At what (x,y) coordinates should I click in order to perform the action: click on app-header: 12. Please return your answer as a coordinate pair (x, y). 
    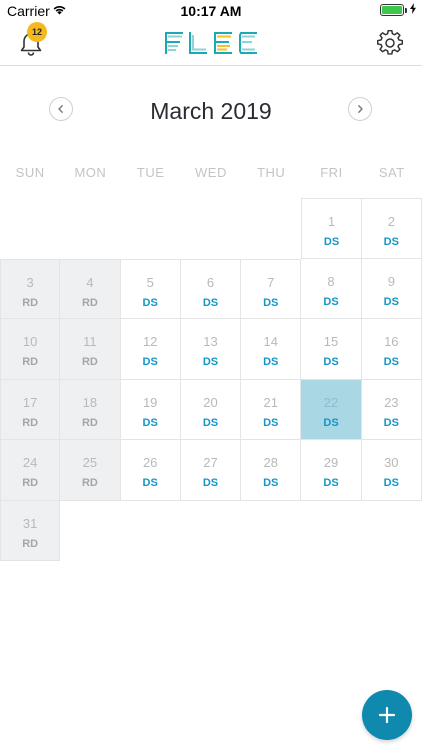
    Looking at the image, I should click on (211, 44).